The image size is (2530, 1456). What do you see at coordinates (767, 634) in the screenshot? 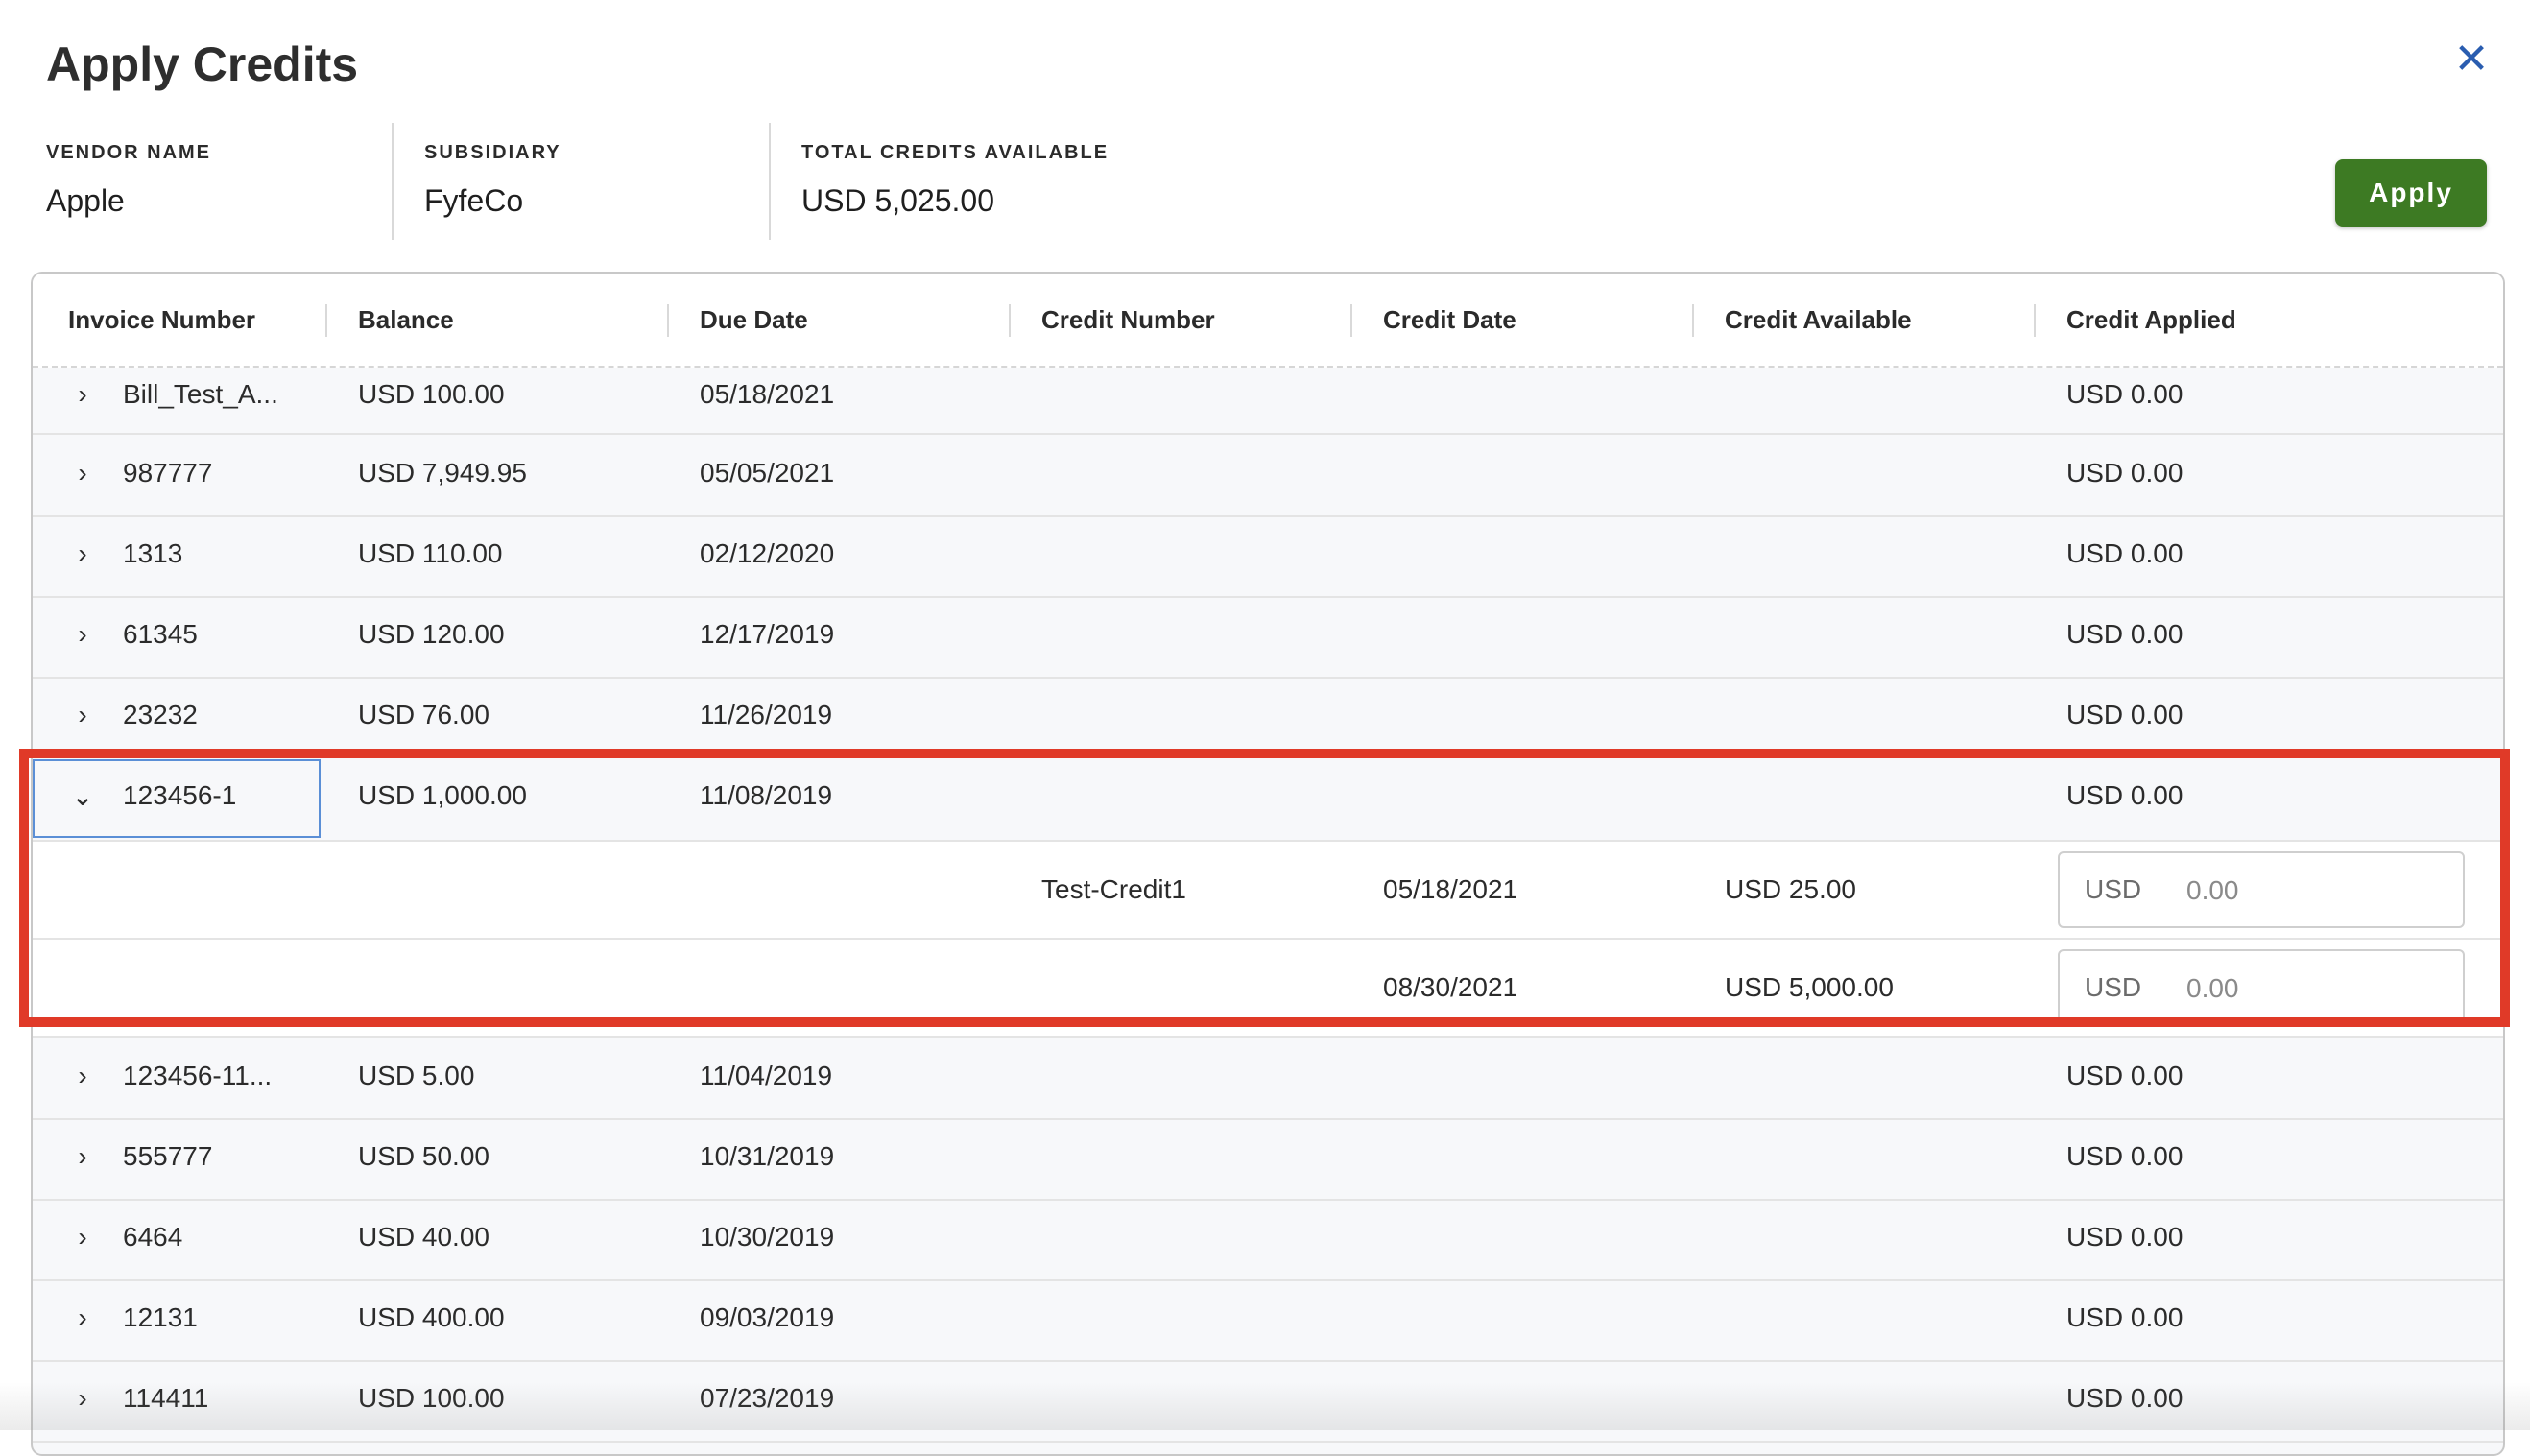
I see `due-date: 12/17/2019` at bounding box center [767, 634].